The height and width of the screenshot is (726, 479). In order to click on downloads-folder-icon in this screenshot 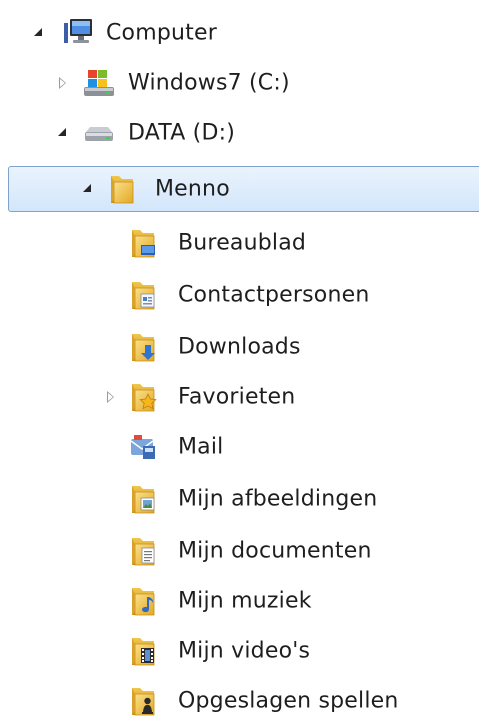, I will do `click(143, 347)`.